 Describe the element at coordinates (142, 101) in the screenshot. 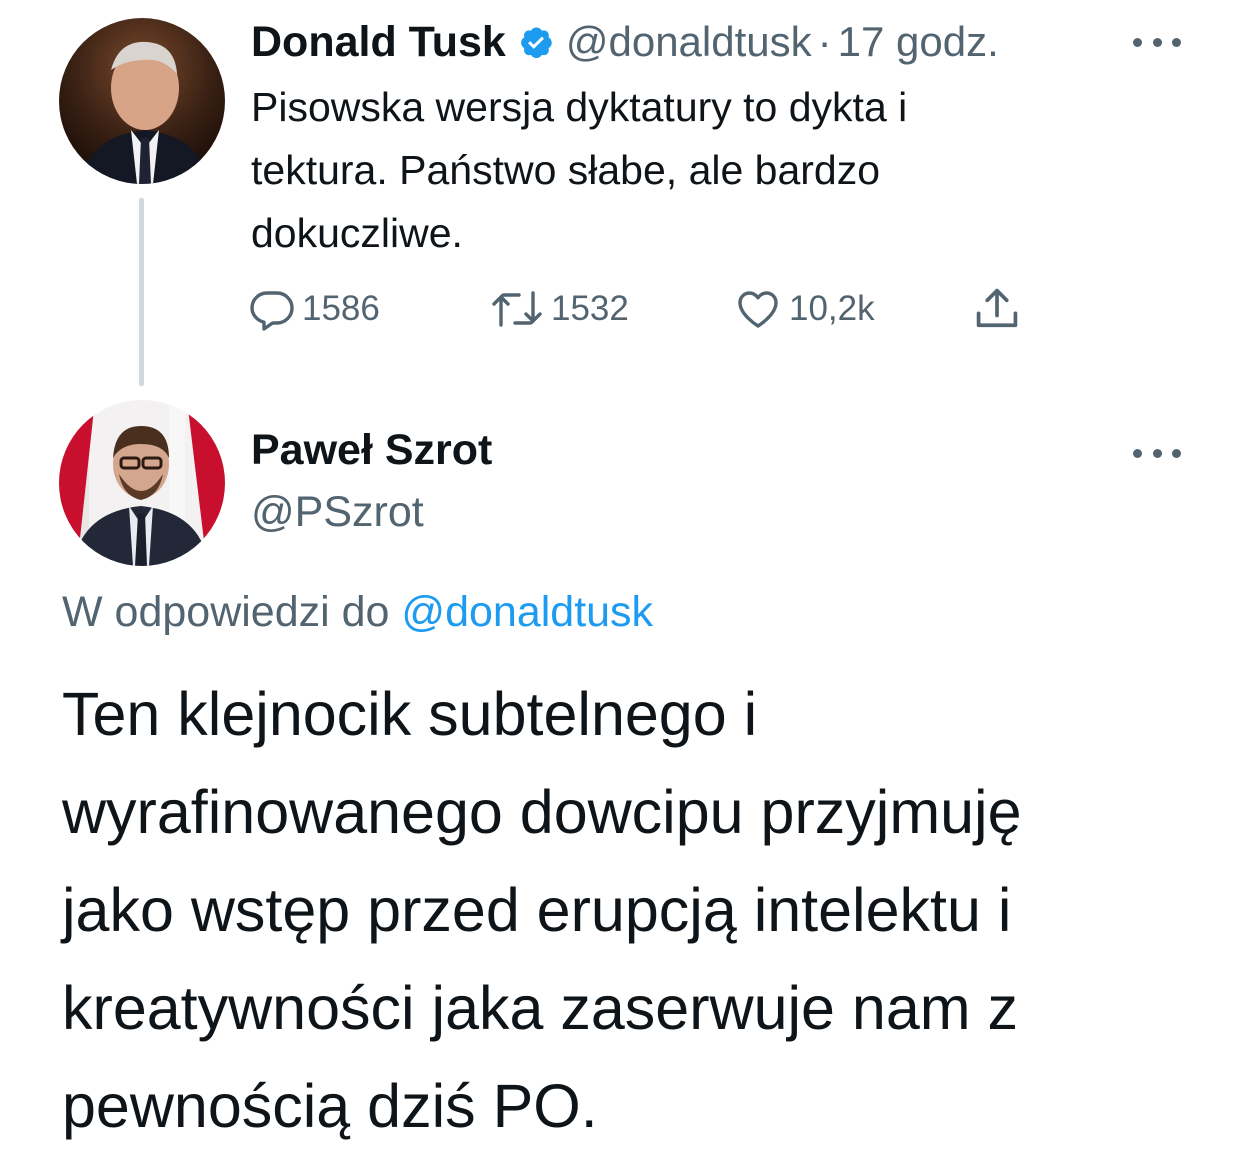

I see `avatar-donald-tusk` at that location.